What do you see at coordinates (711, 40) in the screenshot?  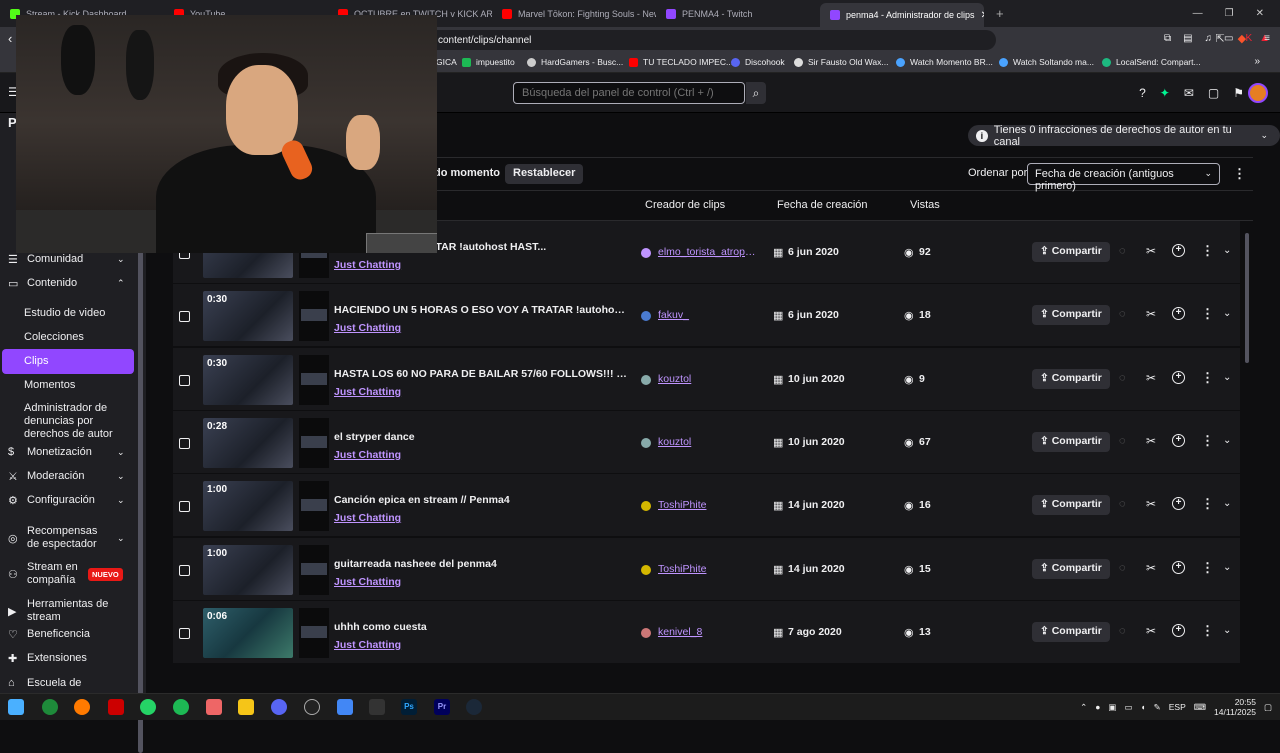 I see `url-field: content/clips/channel` at bounding box center [711, 40].